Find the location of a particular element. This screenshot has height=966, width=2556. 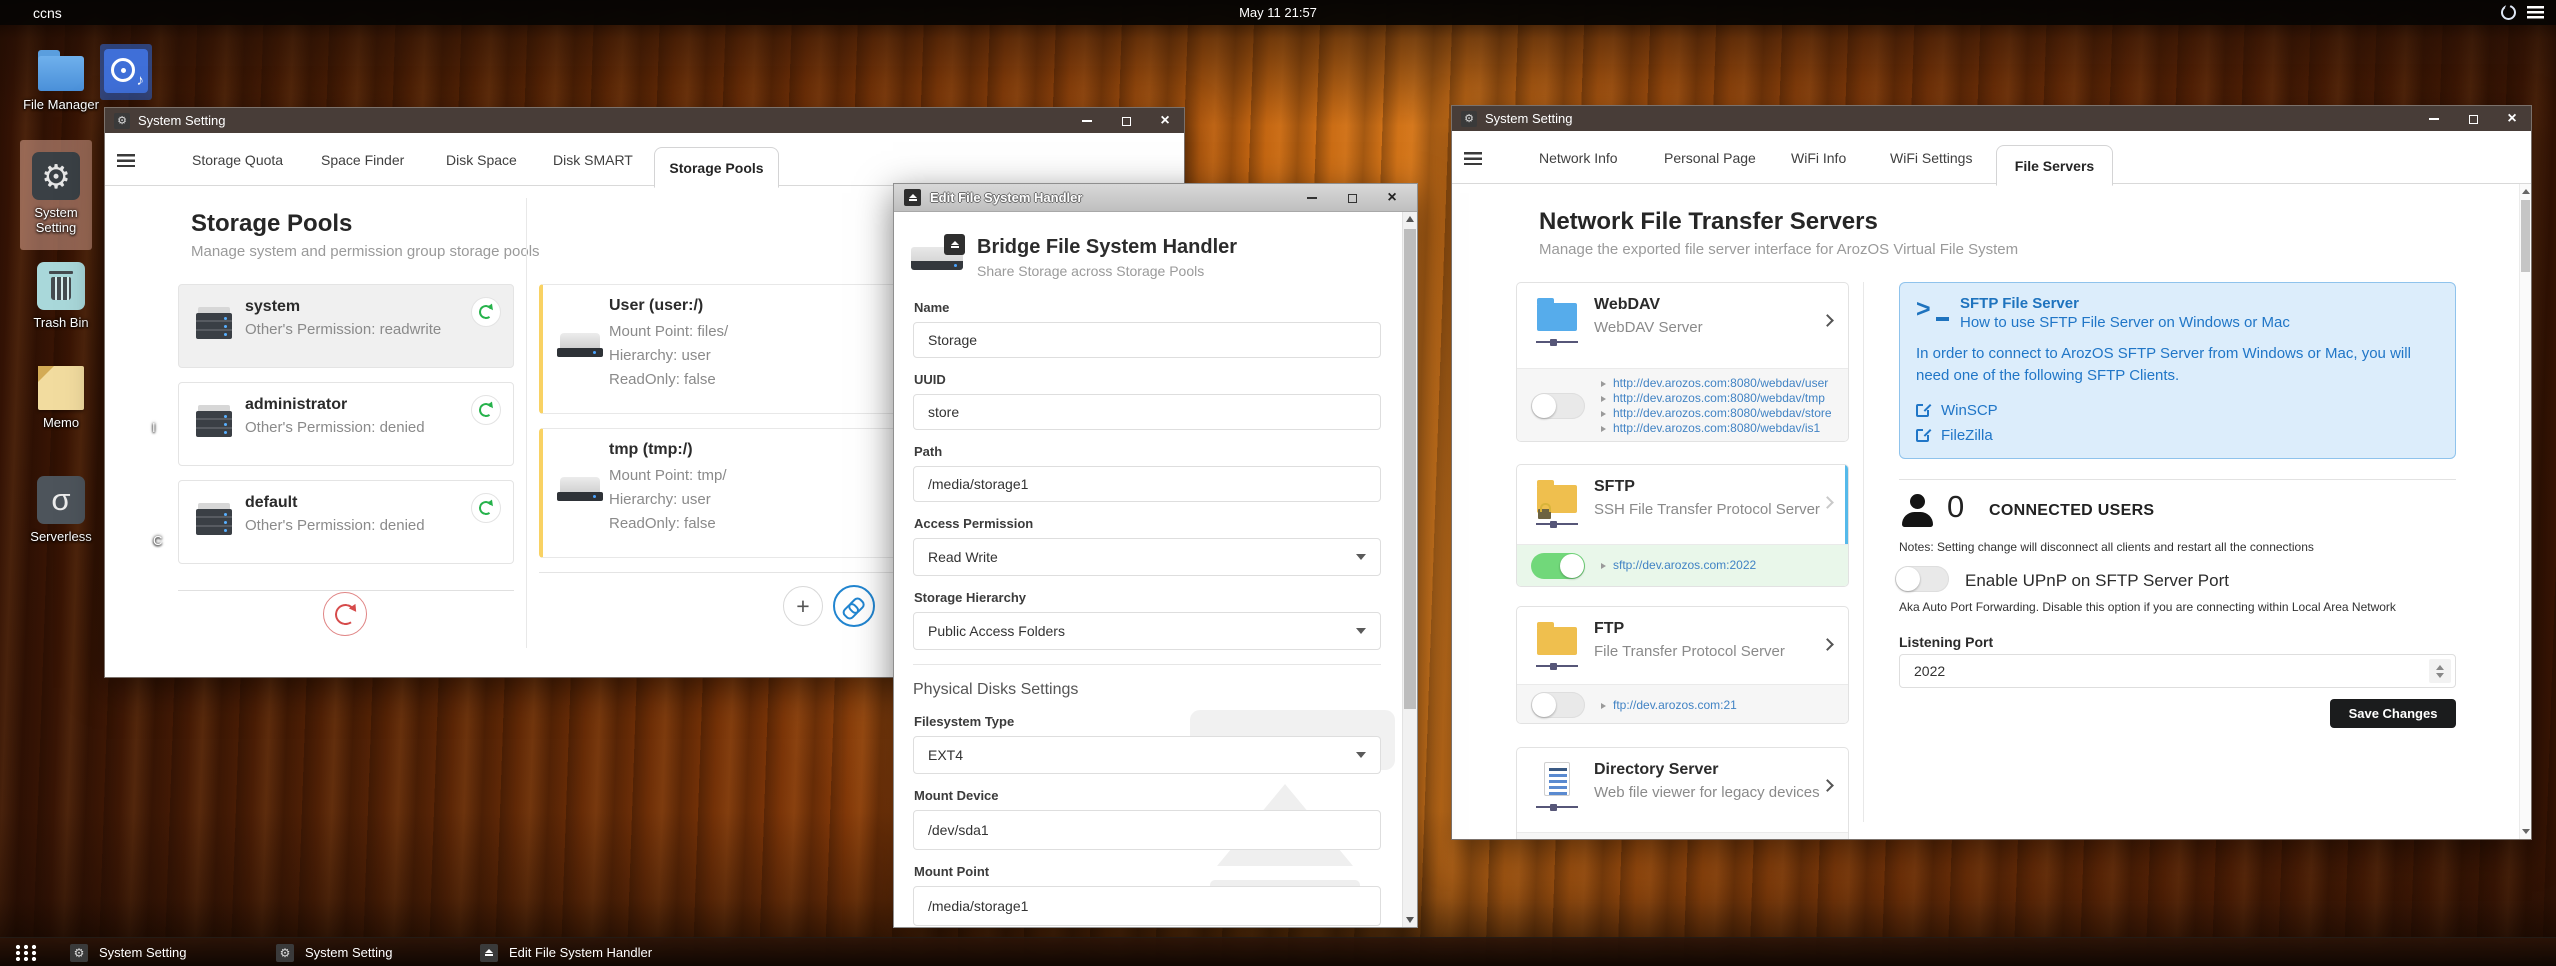

webdav-url: http://dev.arozos.com:8080/webdav/is1 is located at coordinates (1716, 428).